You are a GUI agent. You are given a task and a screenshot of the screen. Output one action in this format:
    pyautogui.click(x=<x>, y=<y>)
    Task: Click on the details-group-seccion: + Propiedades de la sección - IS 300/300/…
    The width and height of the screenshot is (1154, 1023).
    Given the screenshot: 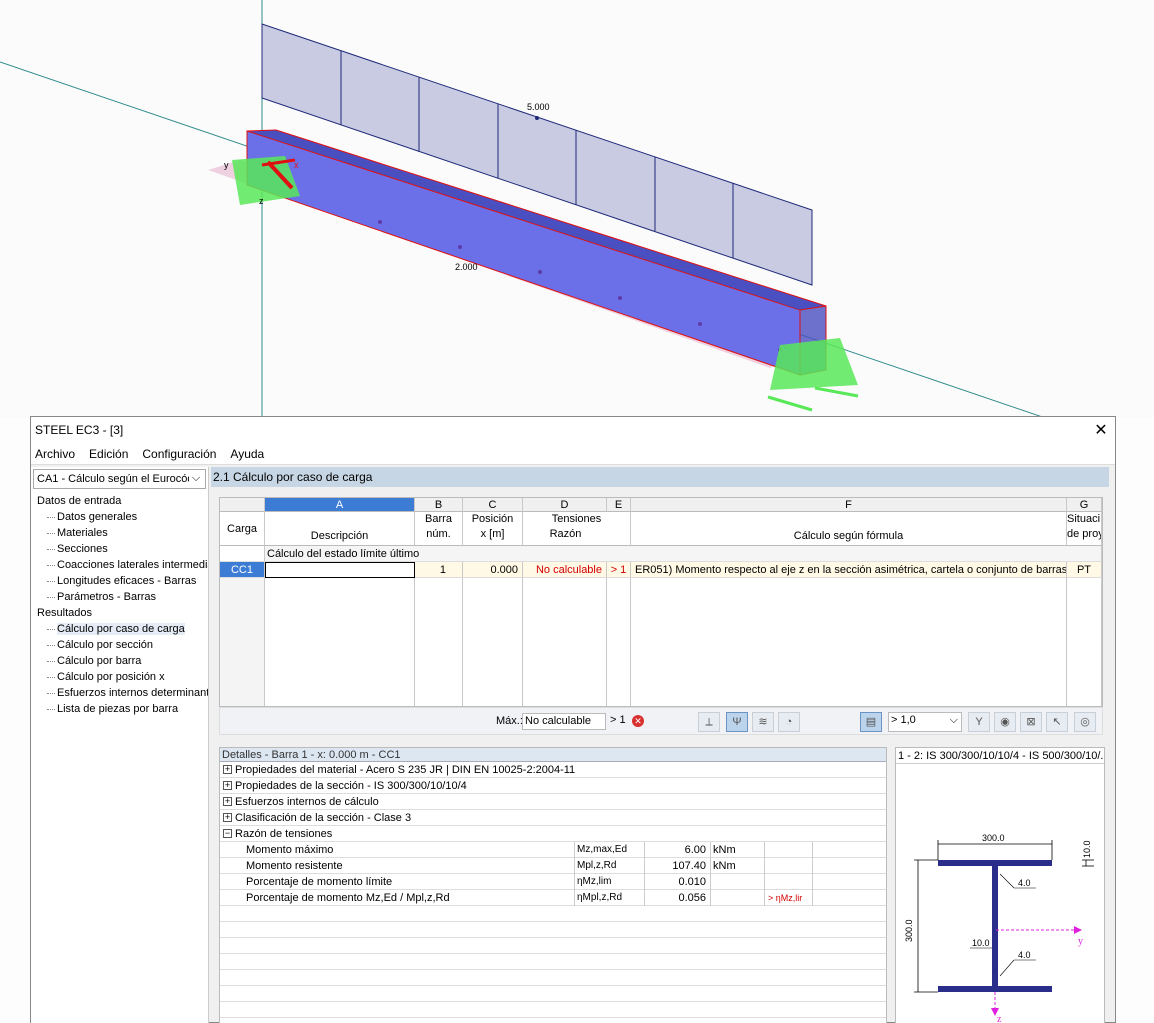 What is the action you would take?
    pyautogui.click(x=553, y=786)
    